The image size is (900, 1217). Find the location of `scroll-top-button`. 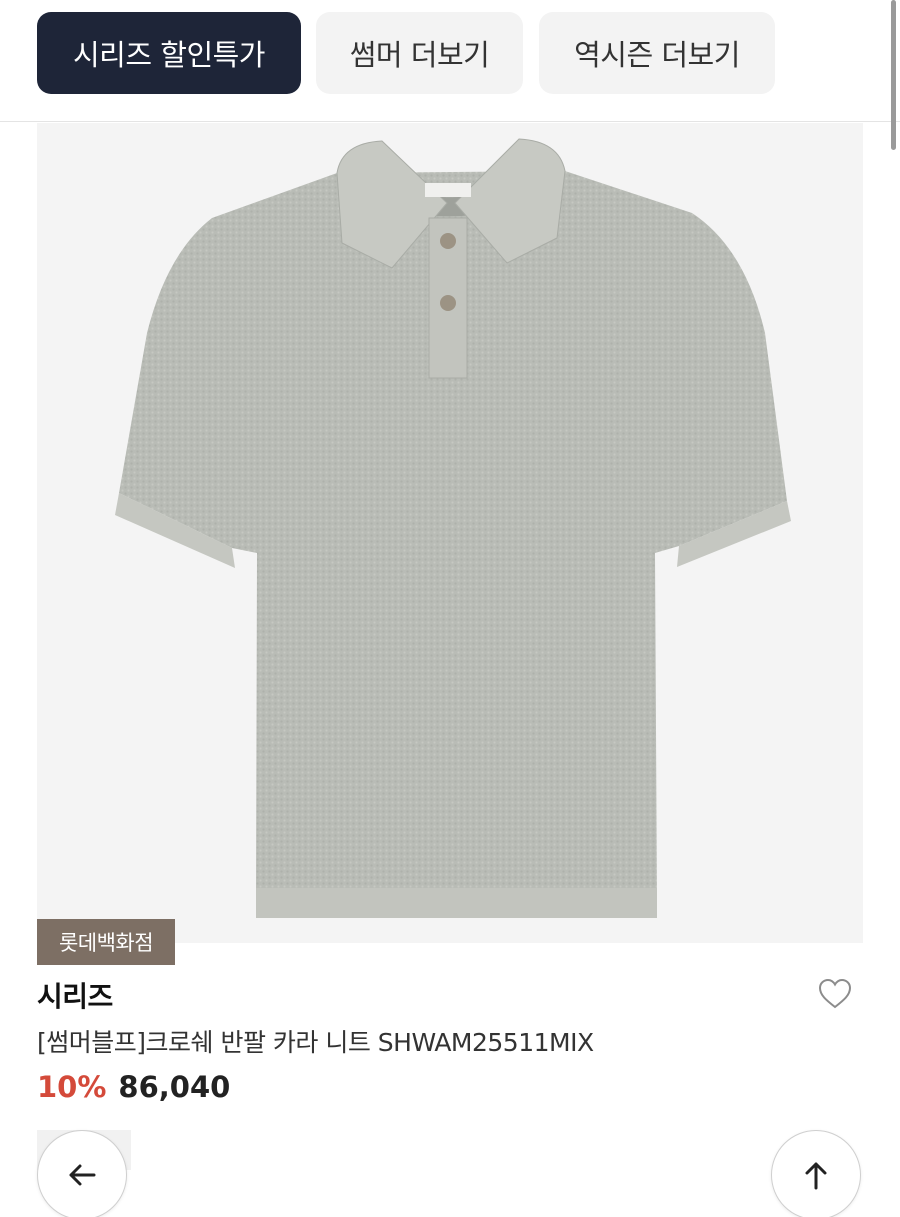

scroll-top-button is located at coordinates (816, 1173).